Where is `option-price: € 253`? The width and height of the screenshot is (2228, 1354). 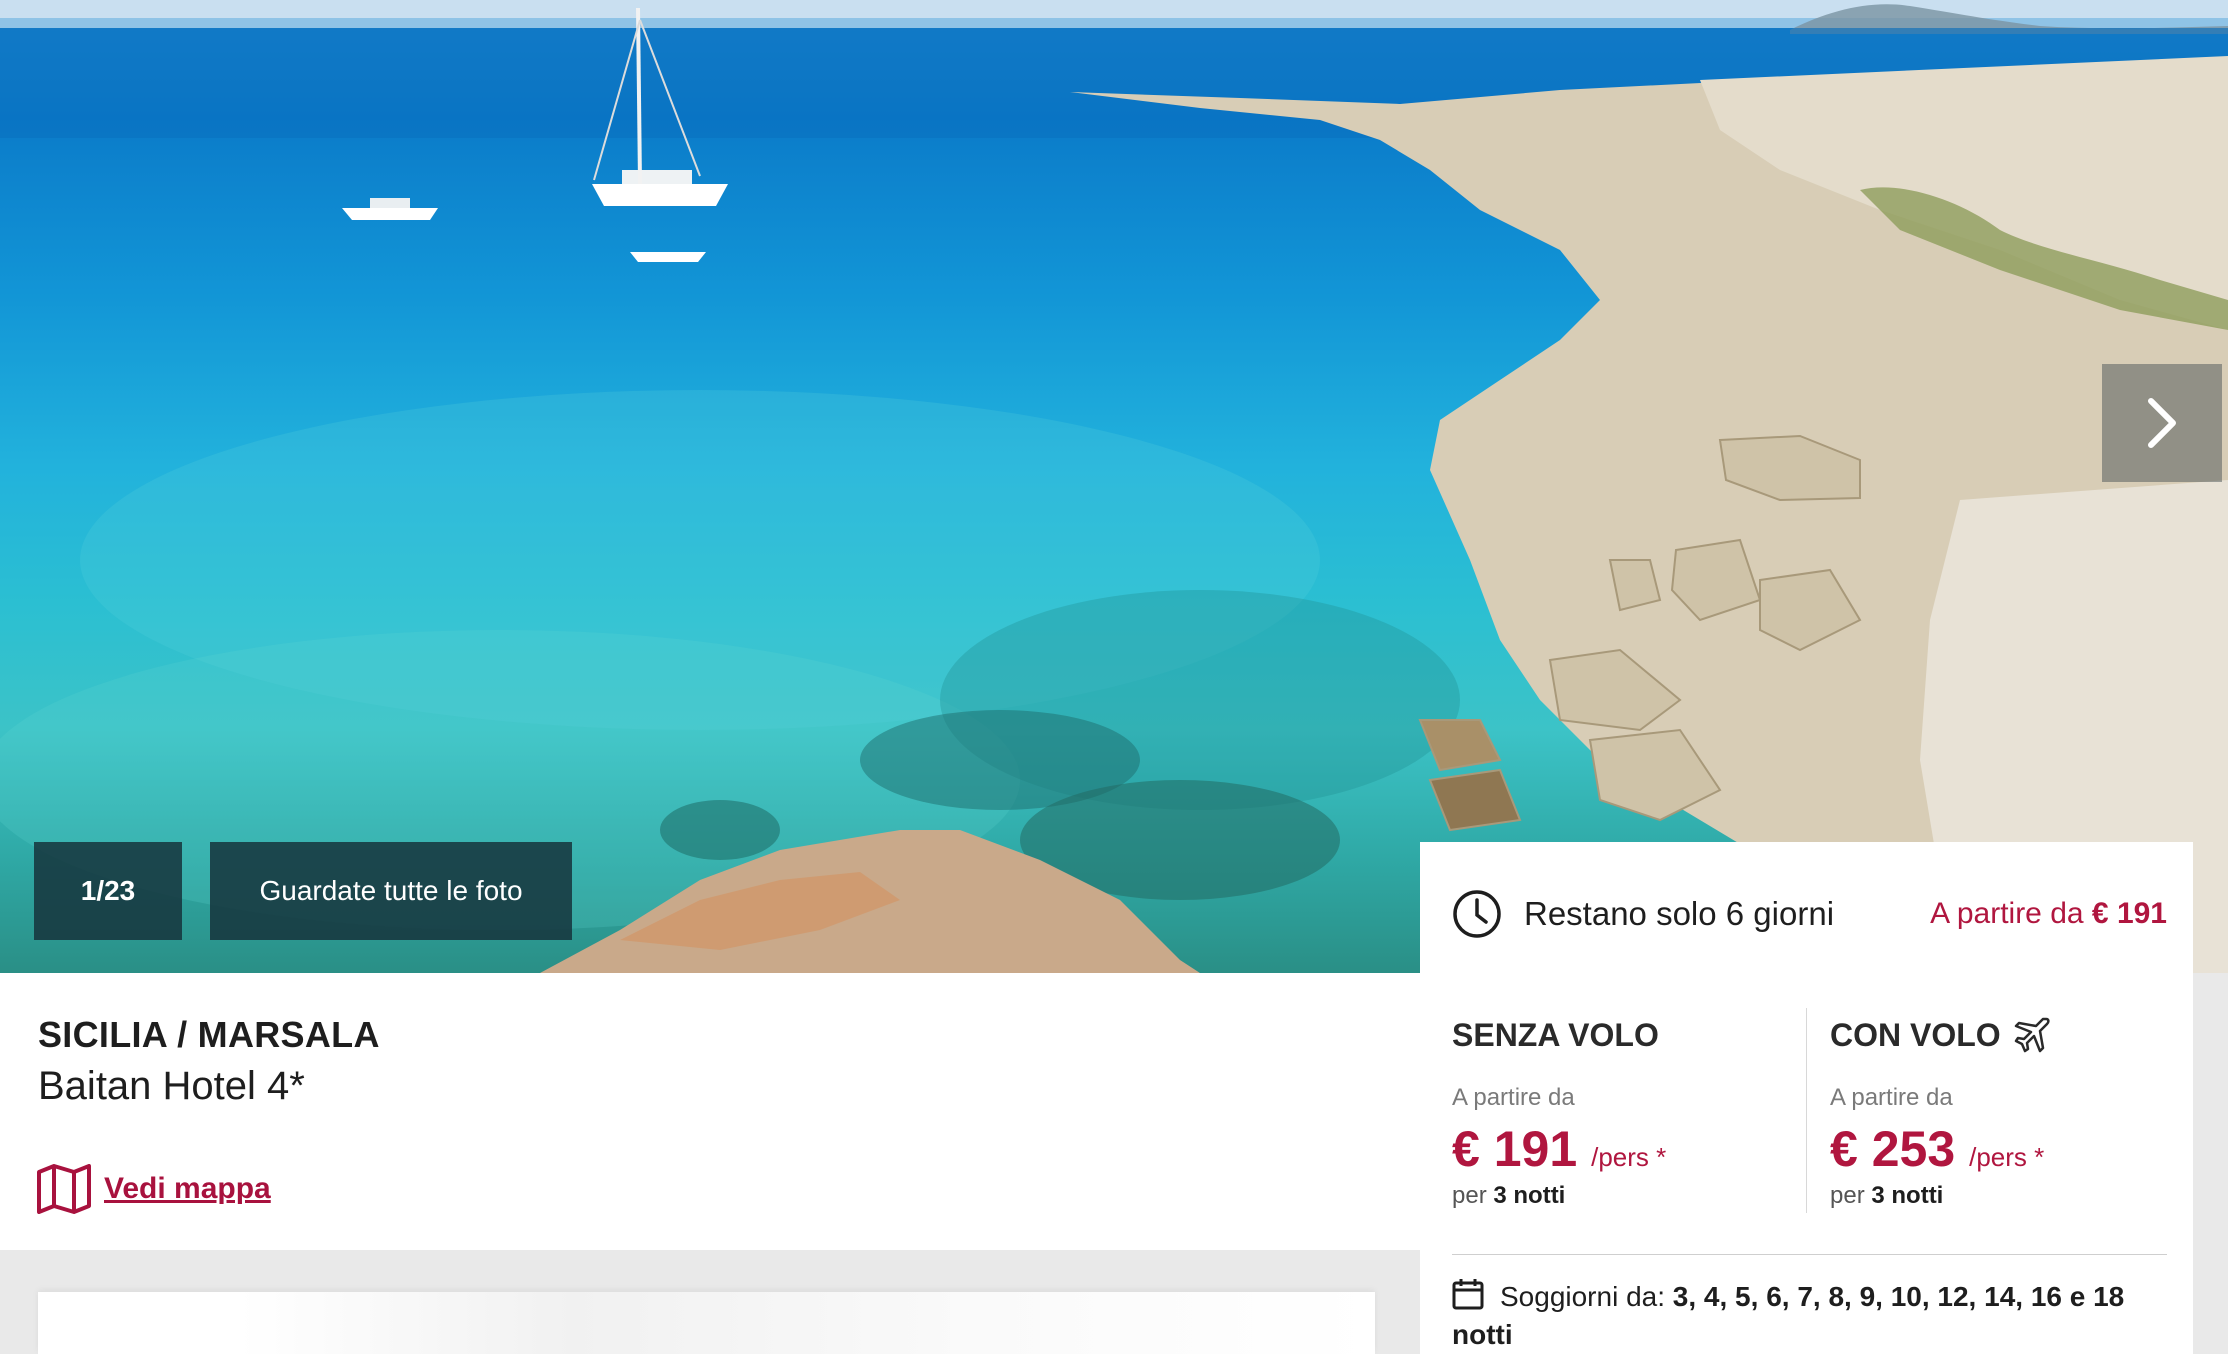
option-price: € 253 is located at coordinates (1893, 1149).